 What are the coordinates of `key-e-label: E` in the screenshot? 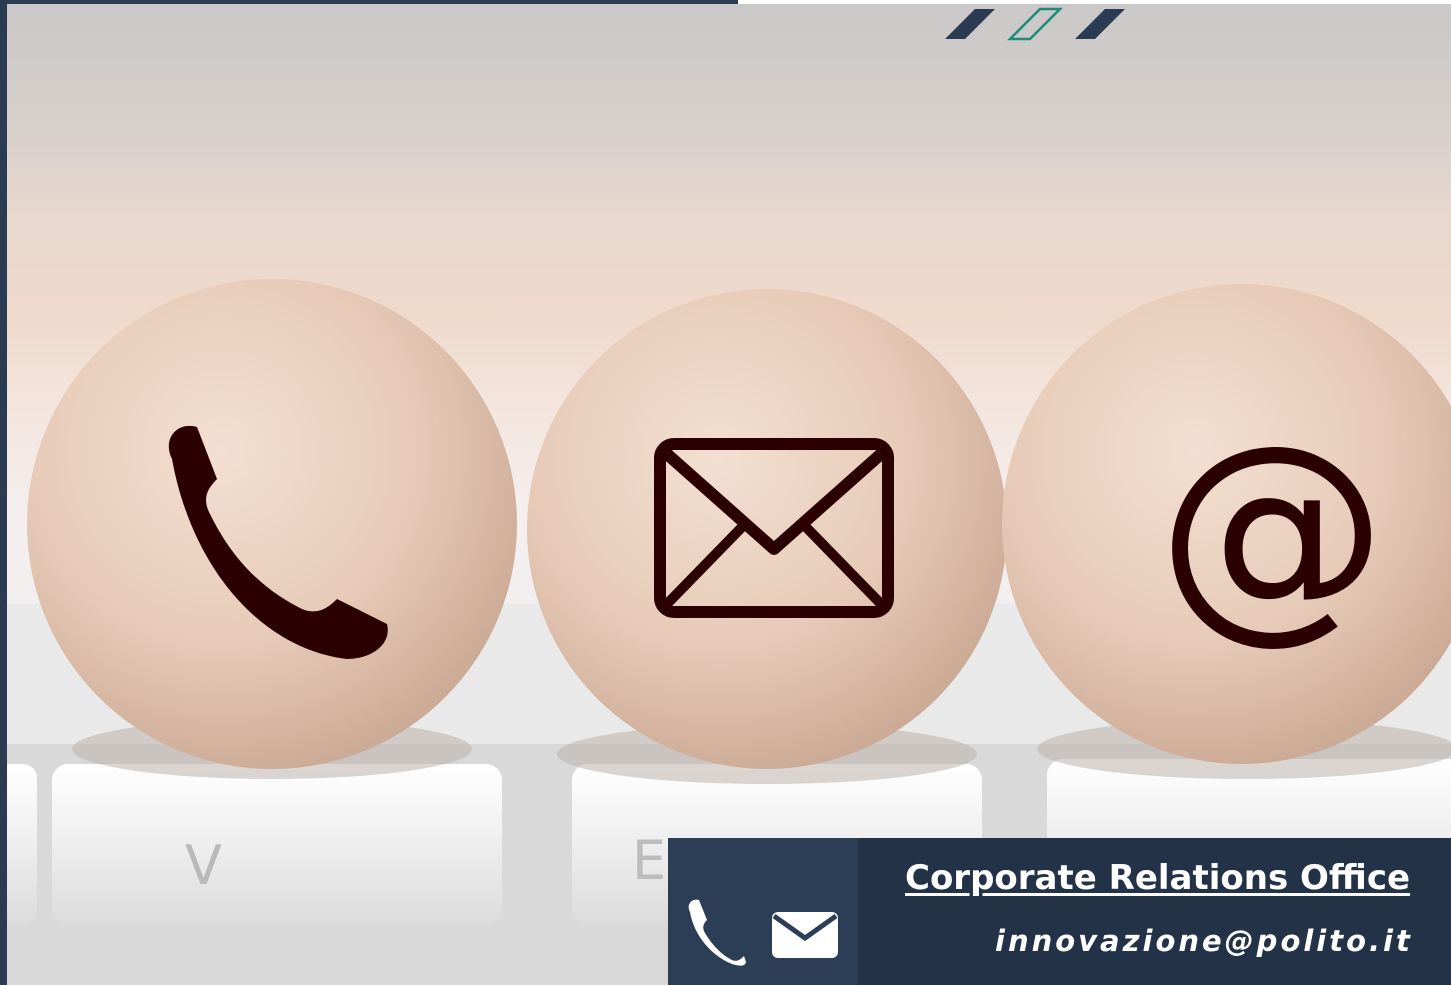 It's located at (649, 860).